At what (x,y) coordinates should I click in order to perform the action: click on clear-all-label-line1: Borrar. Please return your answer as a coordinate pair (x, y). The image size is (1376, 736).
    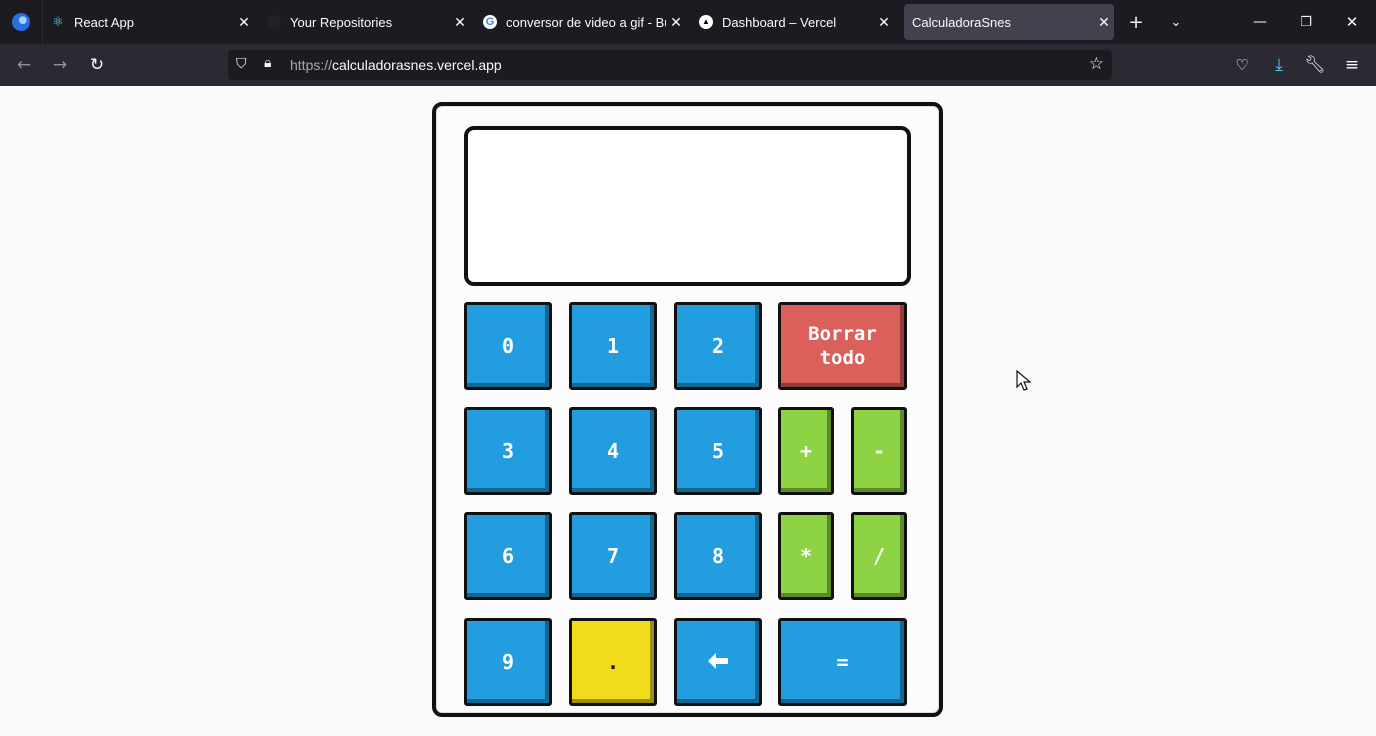
    Looking at the image, I should click on (842, 334).